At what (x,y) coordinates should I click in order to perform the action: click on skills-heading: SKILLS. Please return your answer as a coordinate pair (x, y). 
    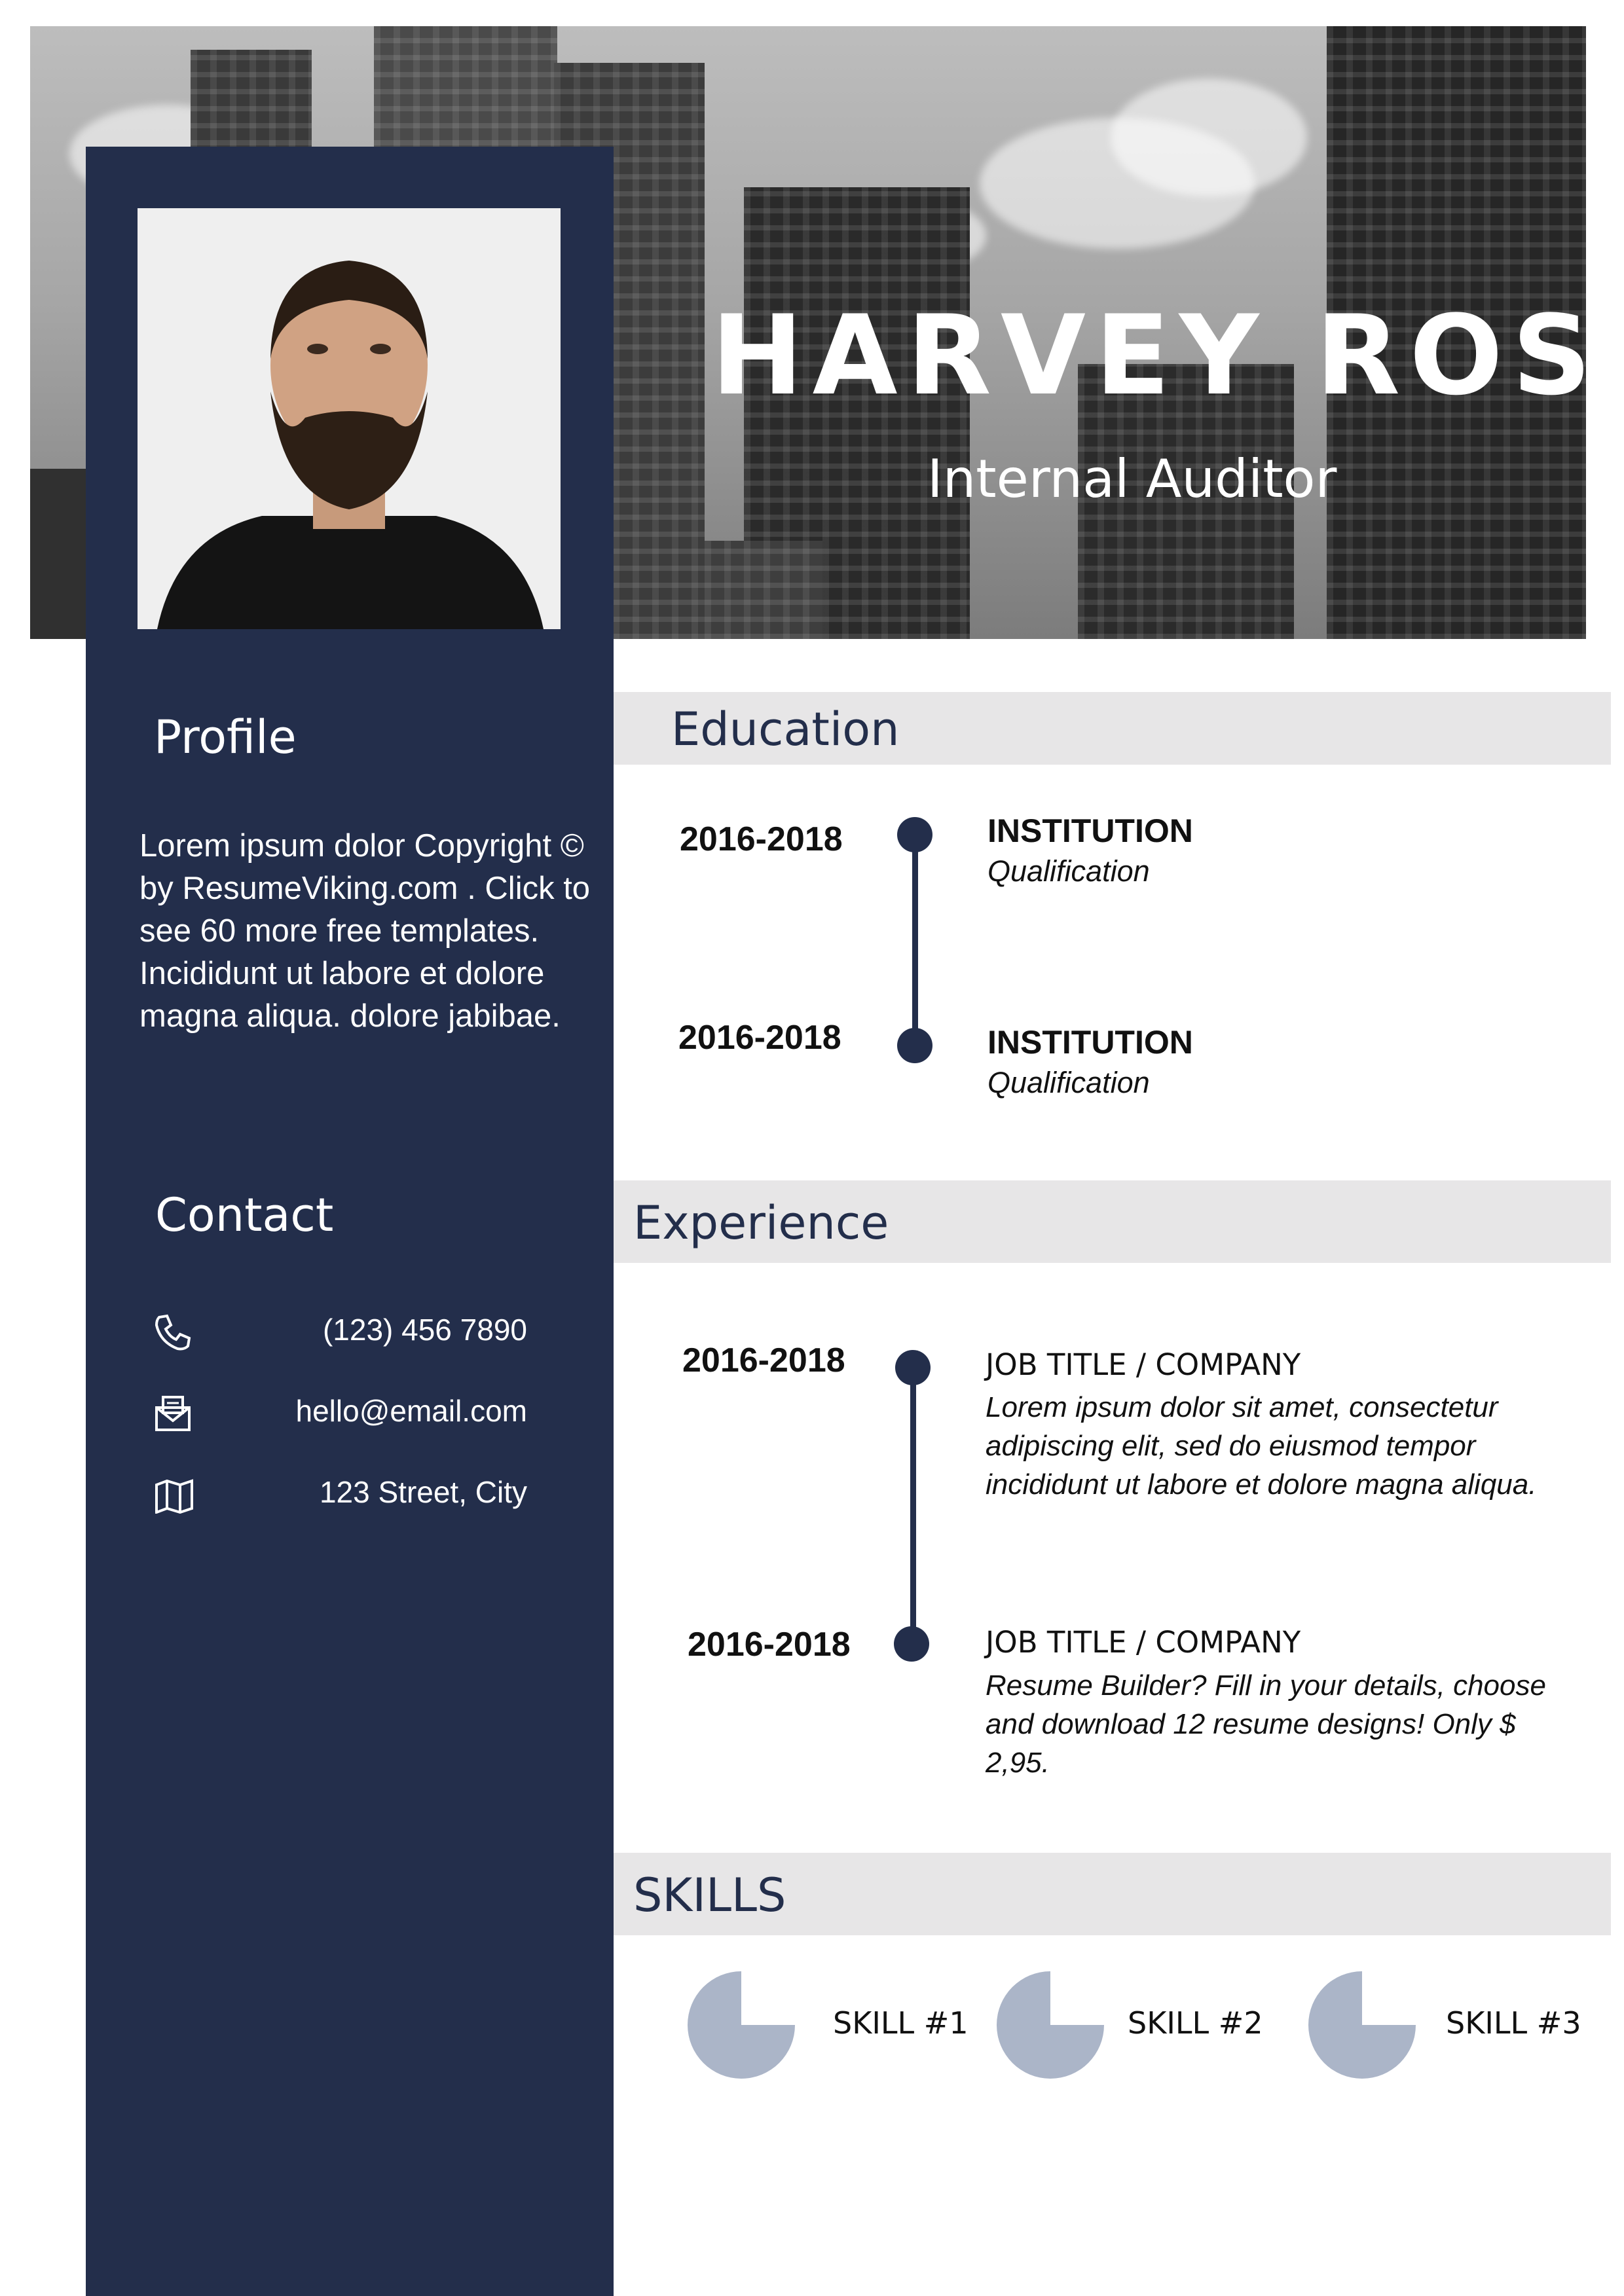
    Looking at the image, I should click on (709, 1895).